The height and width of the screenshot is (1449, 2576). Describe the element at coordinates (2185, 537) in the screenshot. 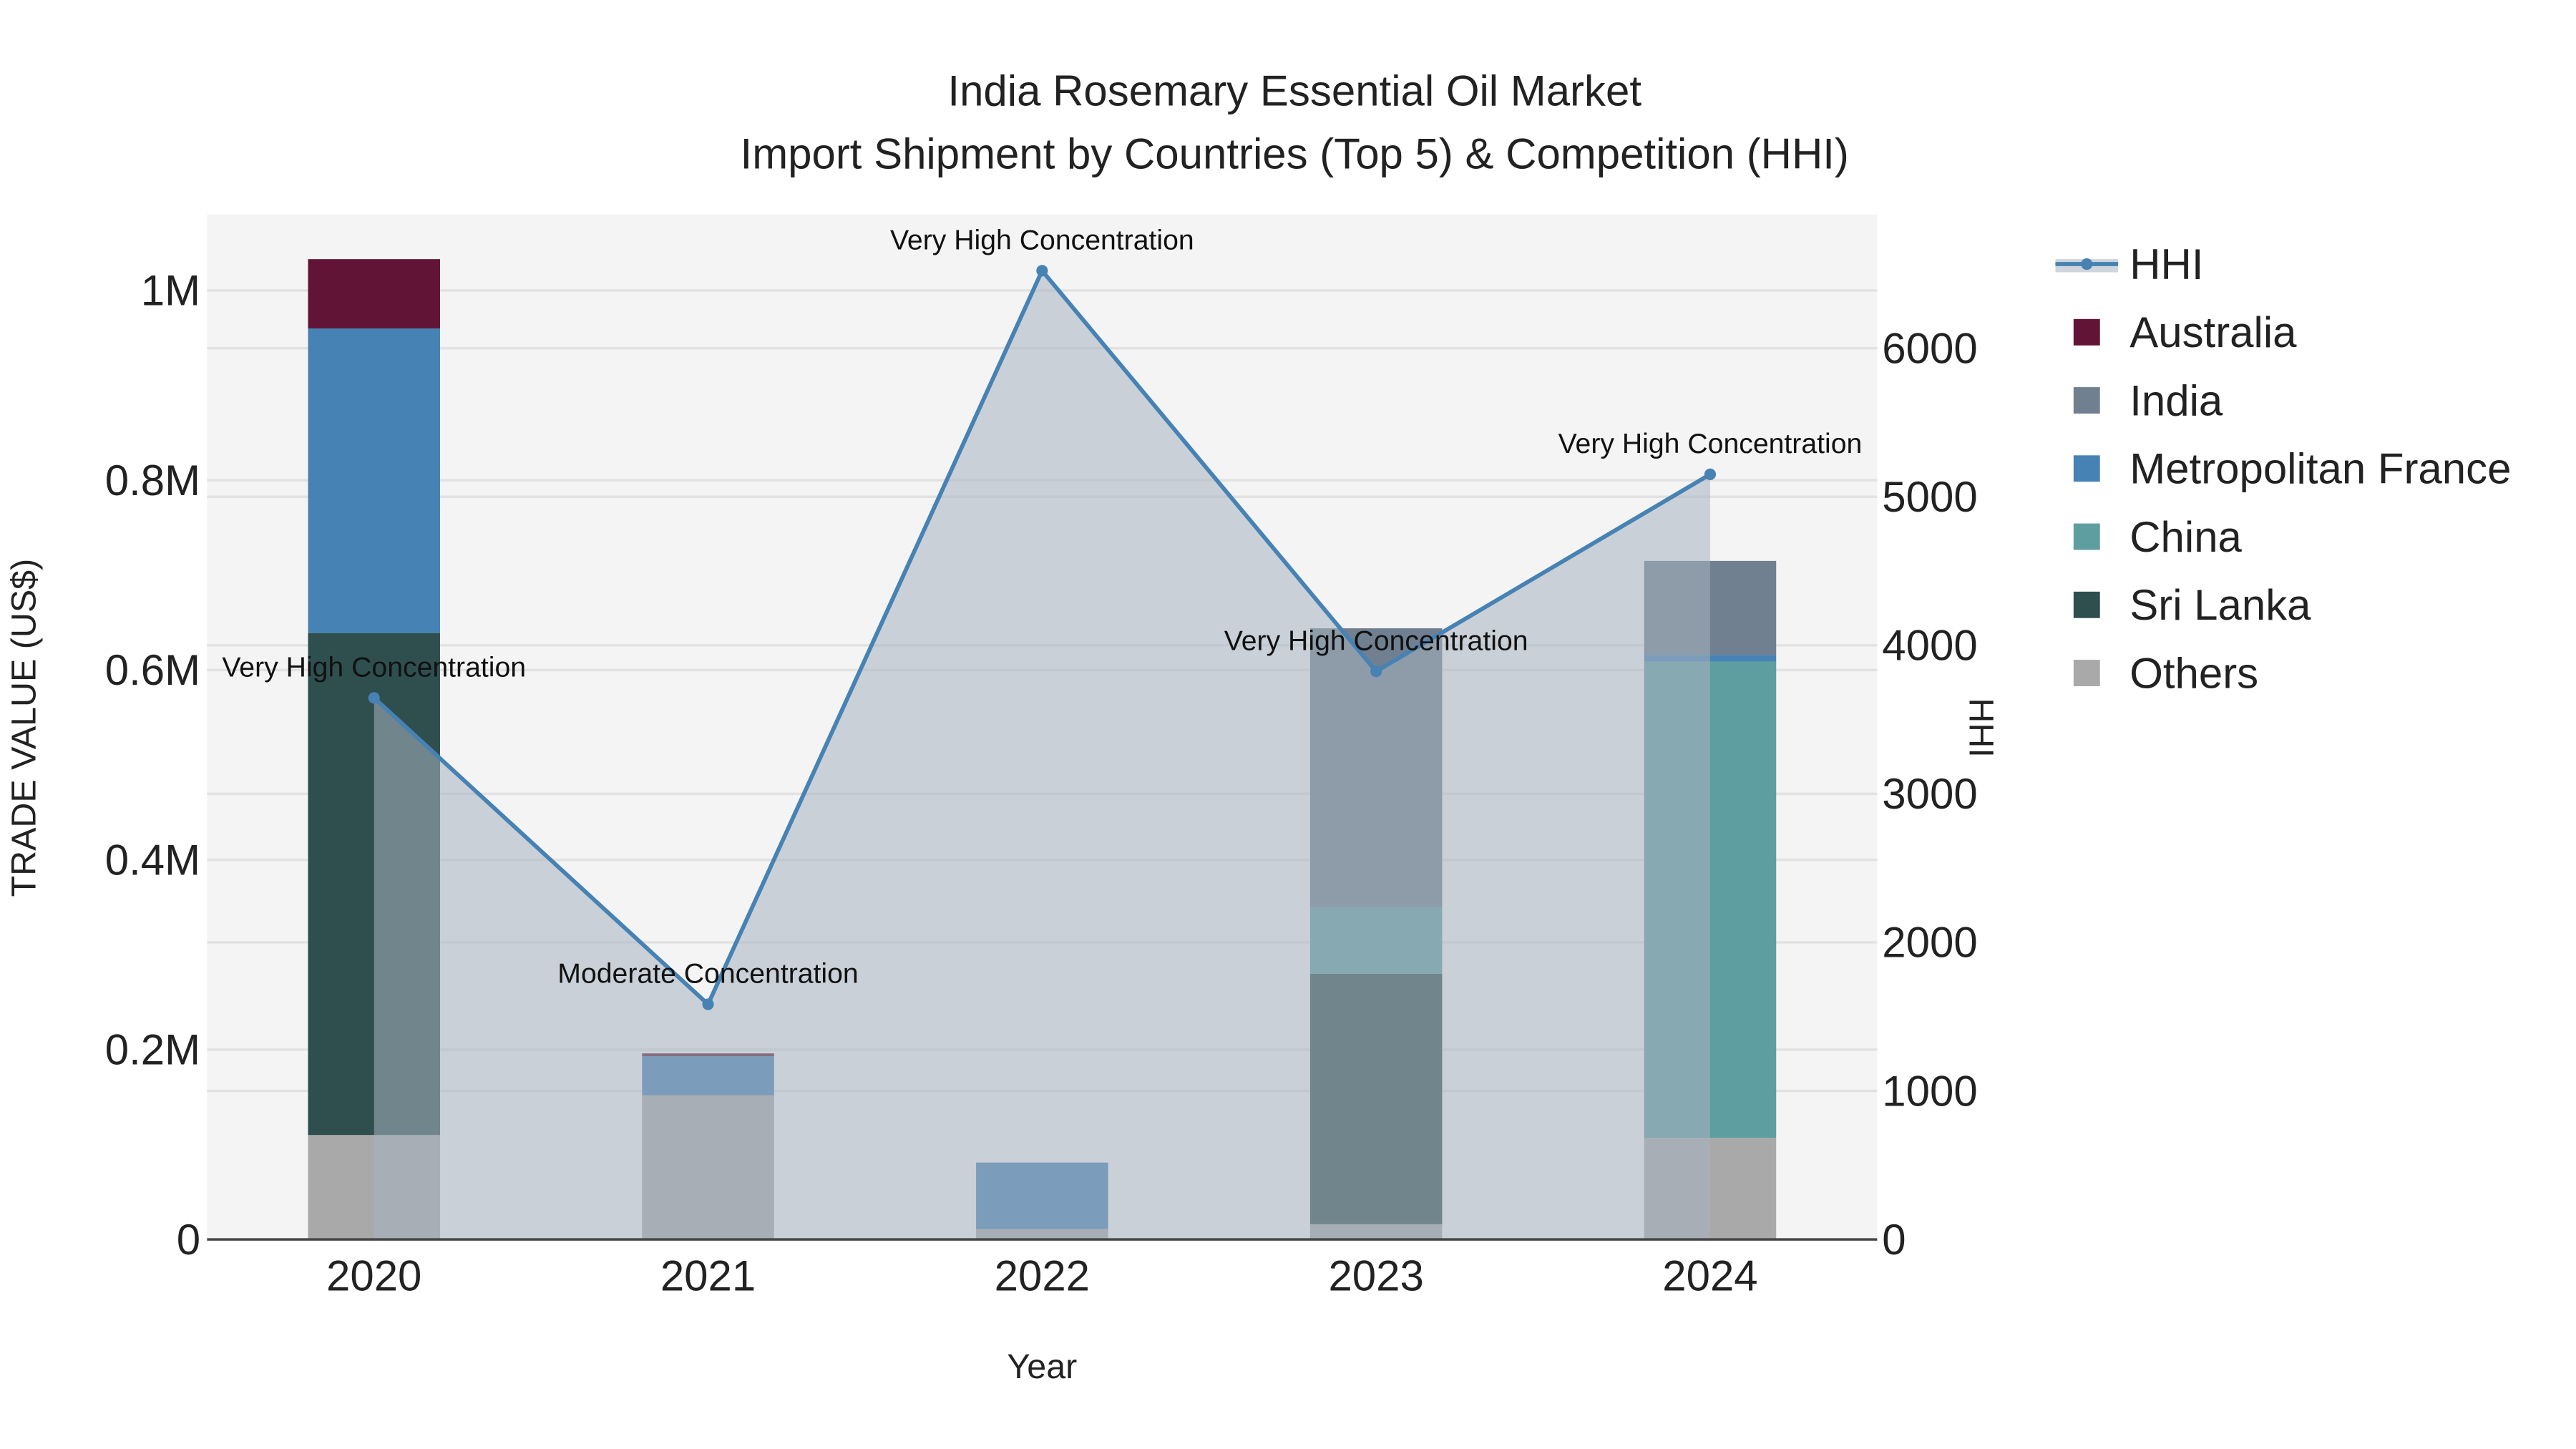

I see `legend-label: China` at that location.